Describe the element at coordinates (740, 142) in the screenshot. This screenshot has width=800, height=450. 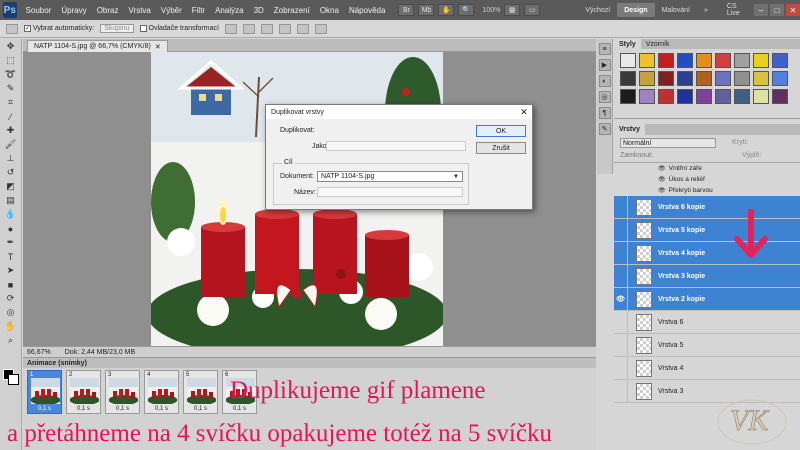
I see `opacity-label: Krytí:` at that location.